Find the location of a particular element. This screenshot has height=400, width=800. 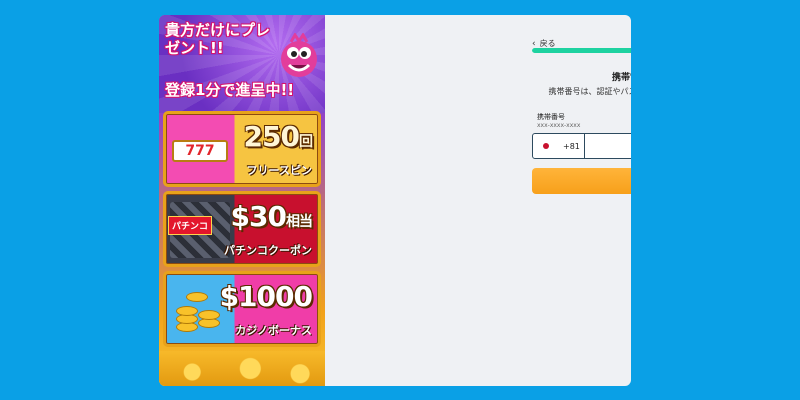

japan-flag-icon is located at coordinates (546, 146).